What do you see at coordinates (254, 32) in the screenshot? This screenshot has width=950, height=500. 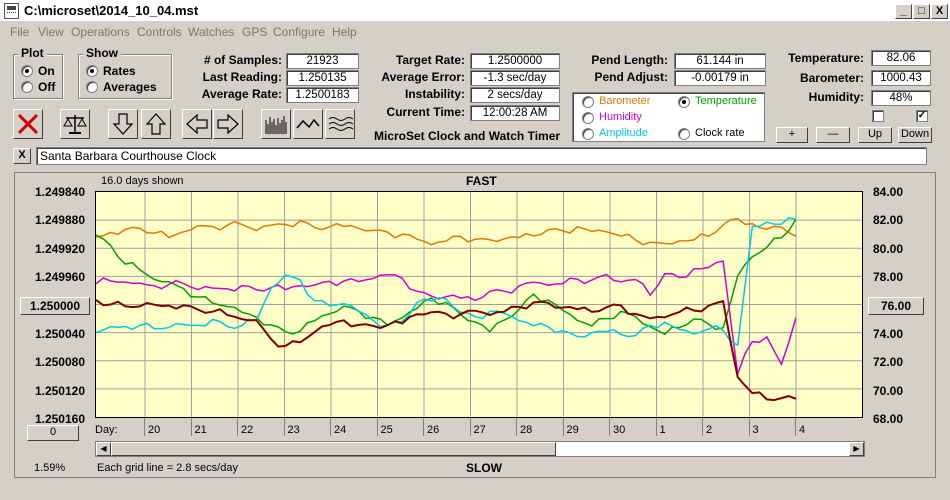 I see `menu-gps: GPS` at bounding box center [254, 32].